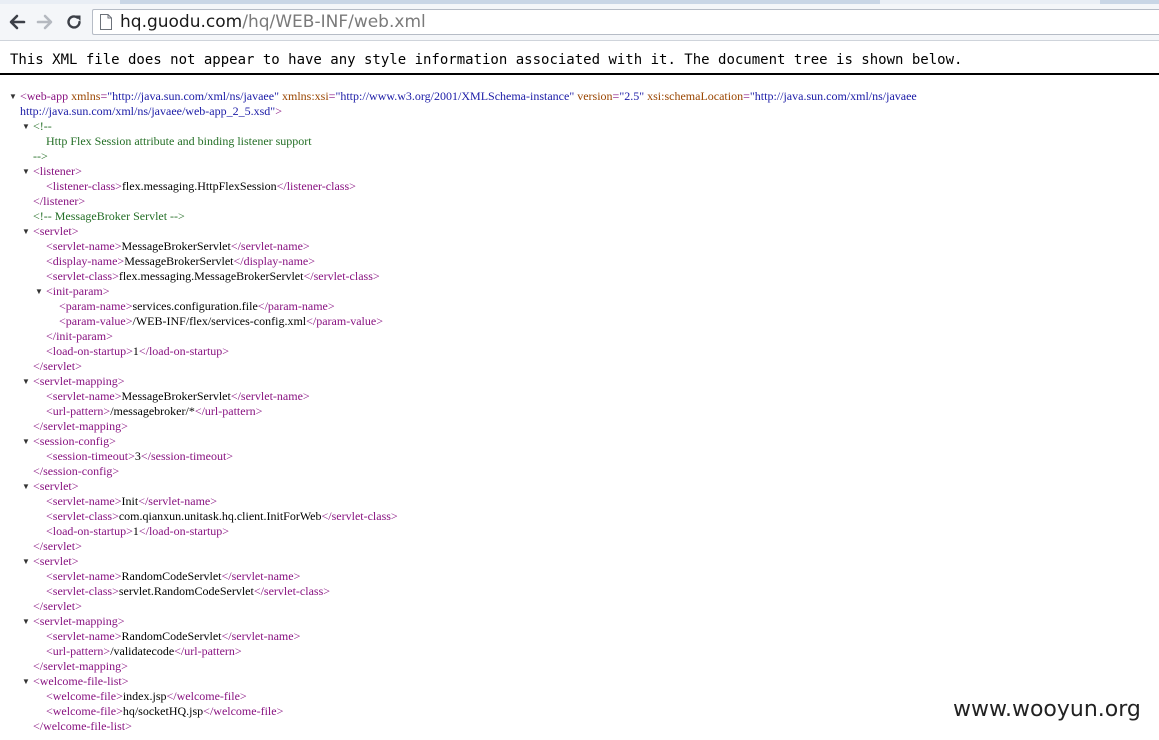 The width and height of the screenshot is (1159, 740). Describe the element at coordinates (193, 96) in the screenshot. I see `xml-val-token: "http://java.sun.com/xml/ns/javaee"` at that location.